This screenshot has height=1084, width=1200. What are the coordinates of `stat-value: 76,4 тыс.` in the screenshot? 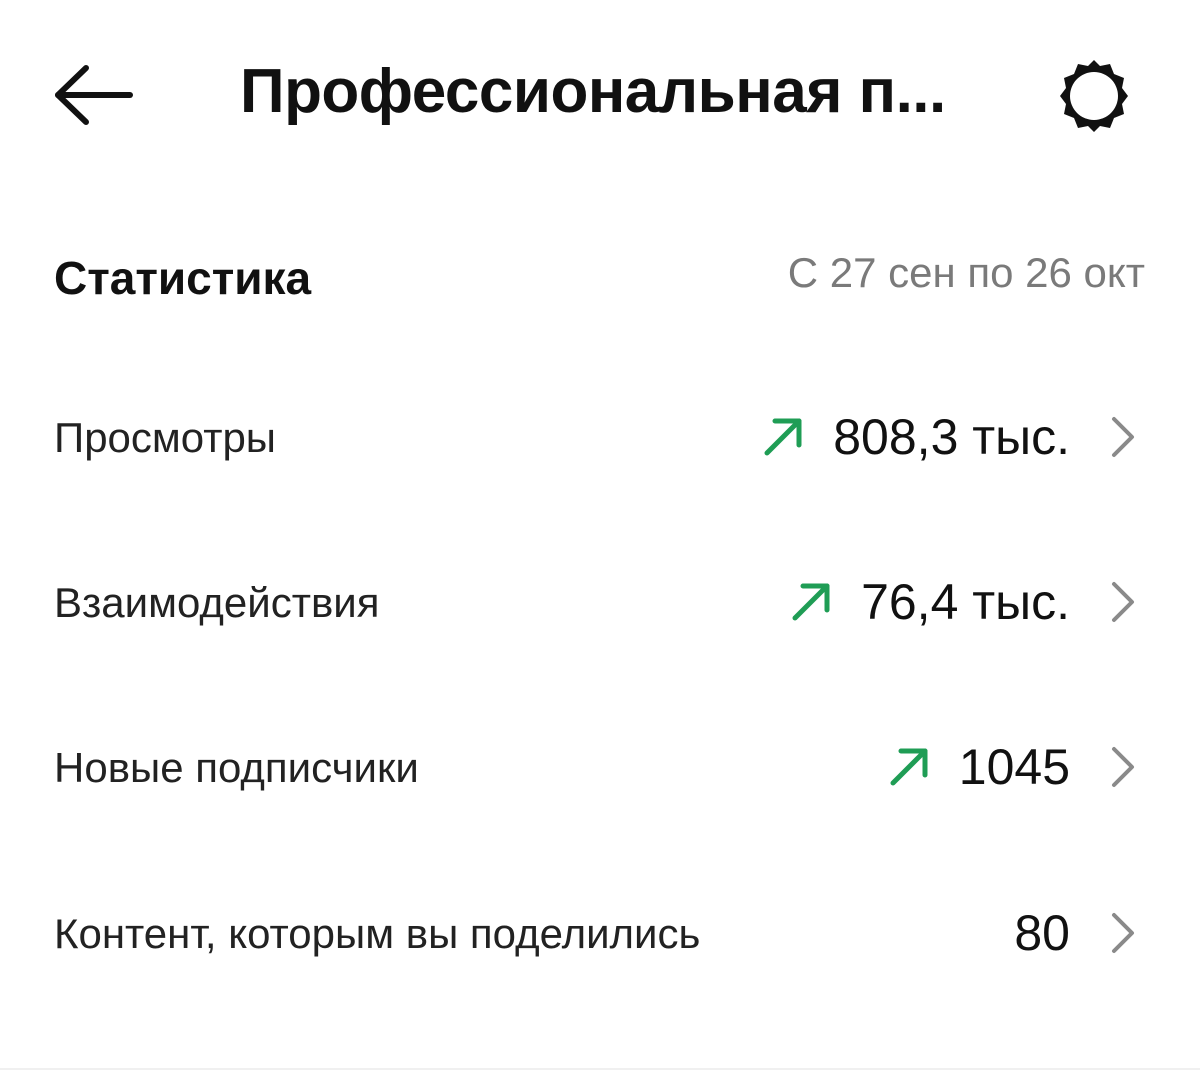 It's located at (965, 602).